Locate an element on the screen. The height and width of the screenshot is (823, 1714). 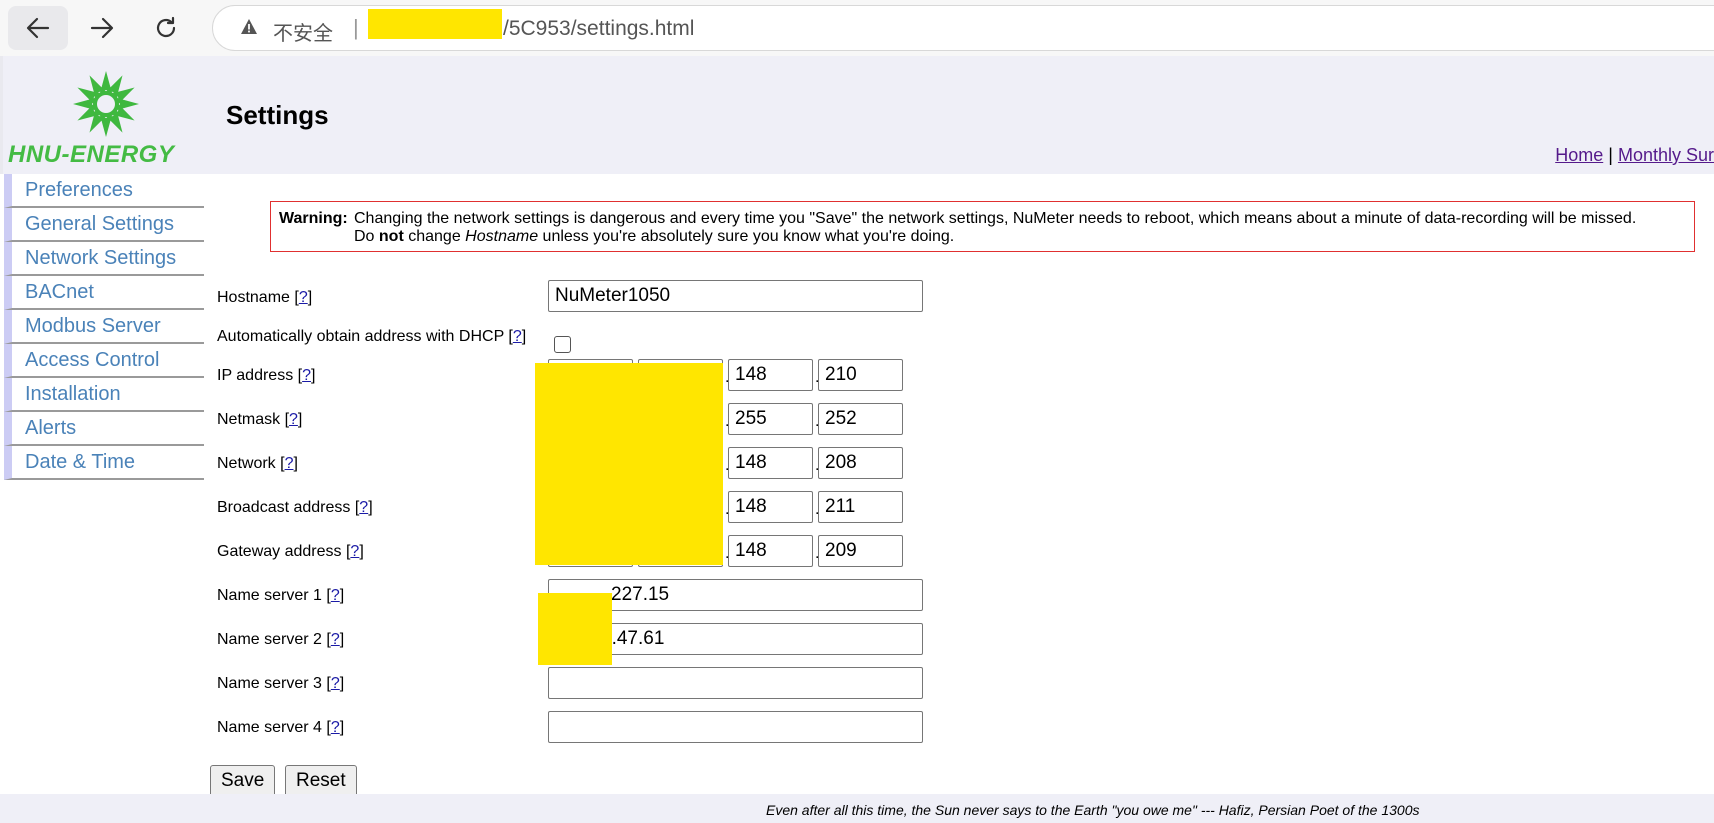
gateway-octet-3-input is located at coordinates (770, 551).